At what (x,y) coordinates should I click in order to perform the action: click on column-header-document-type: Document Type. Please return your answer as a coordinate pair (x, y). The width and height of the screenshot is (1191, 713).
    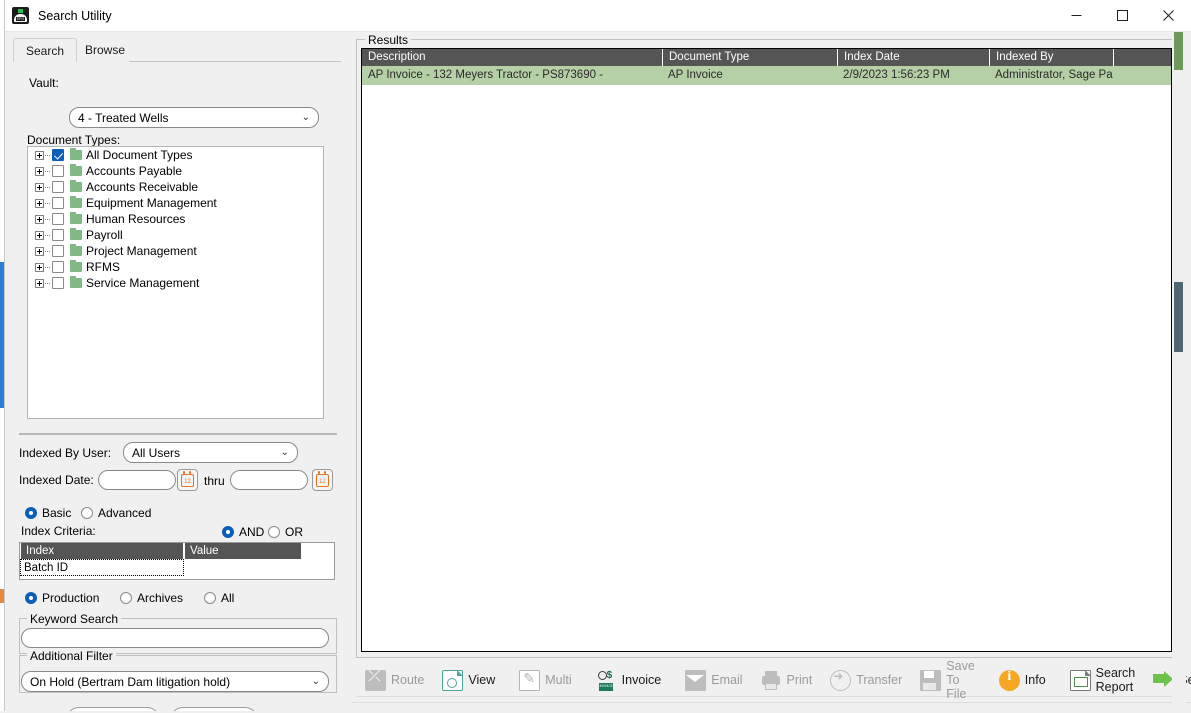
    Looking at the image, I should click on (749, 57).